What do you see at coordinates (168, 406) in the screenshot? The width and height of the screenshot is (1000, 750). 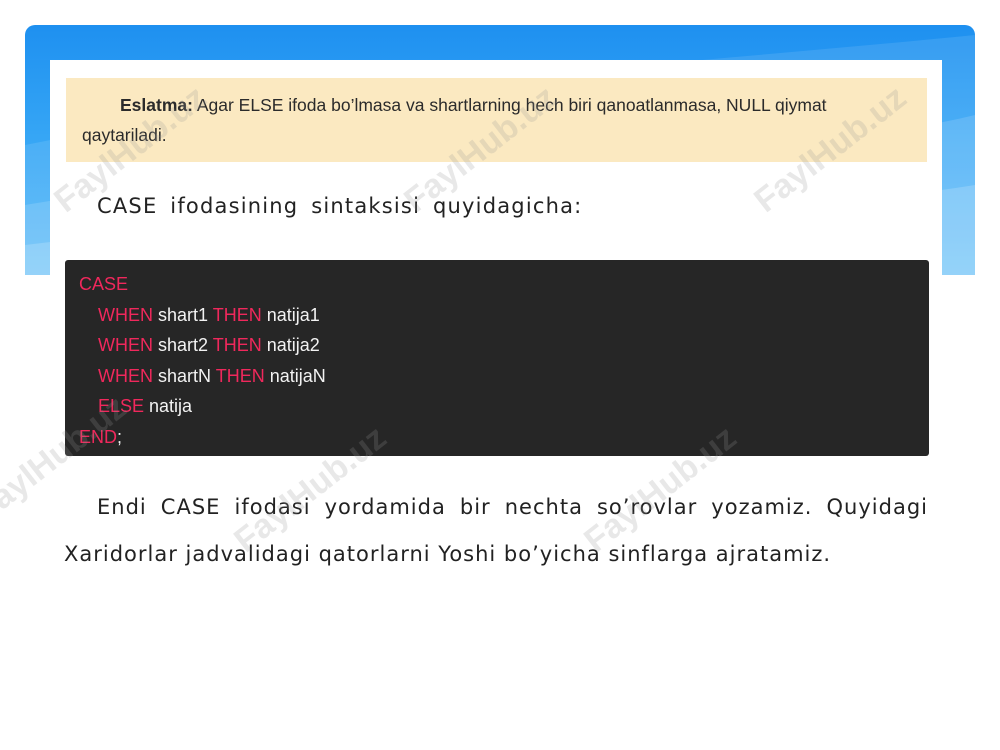 I see `else-result: natija` at bounding box center [168, 406].